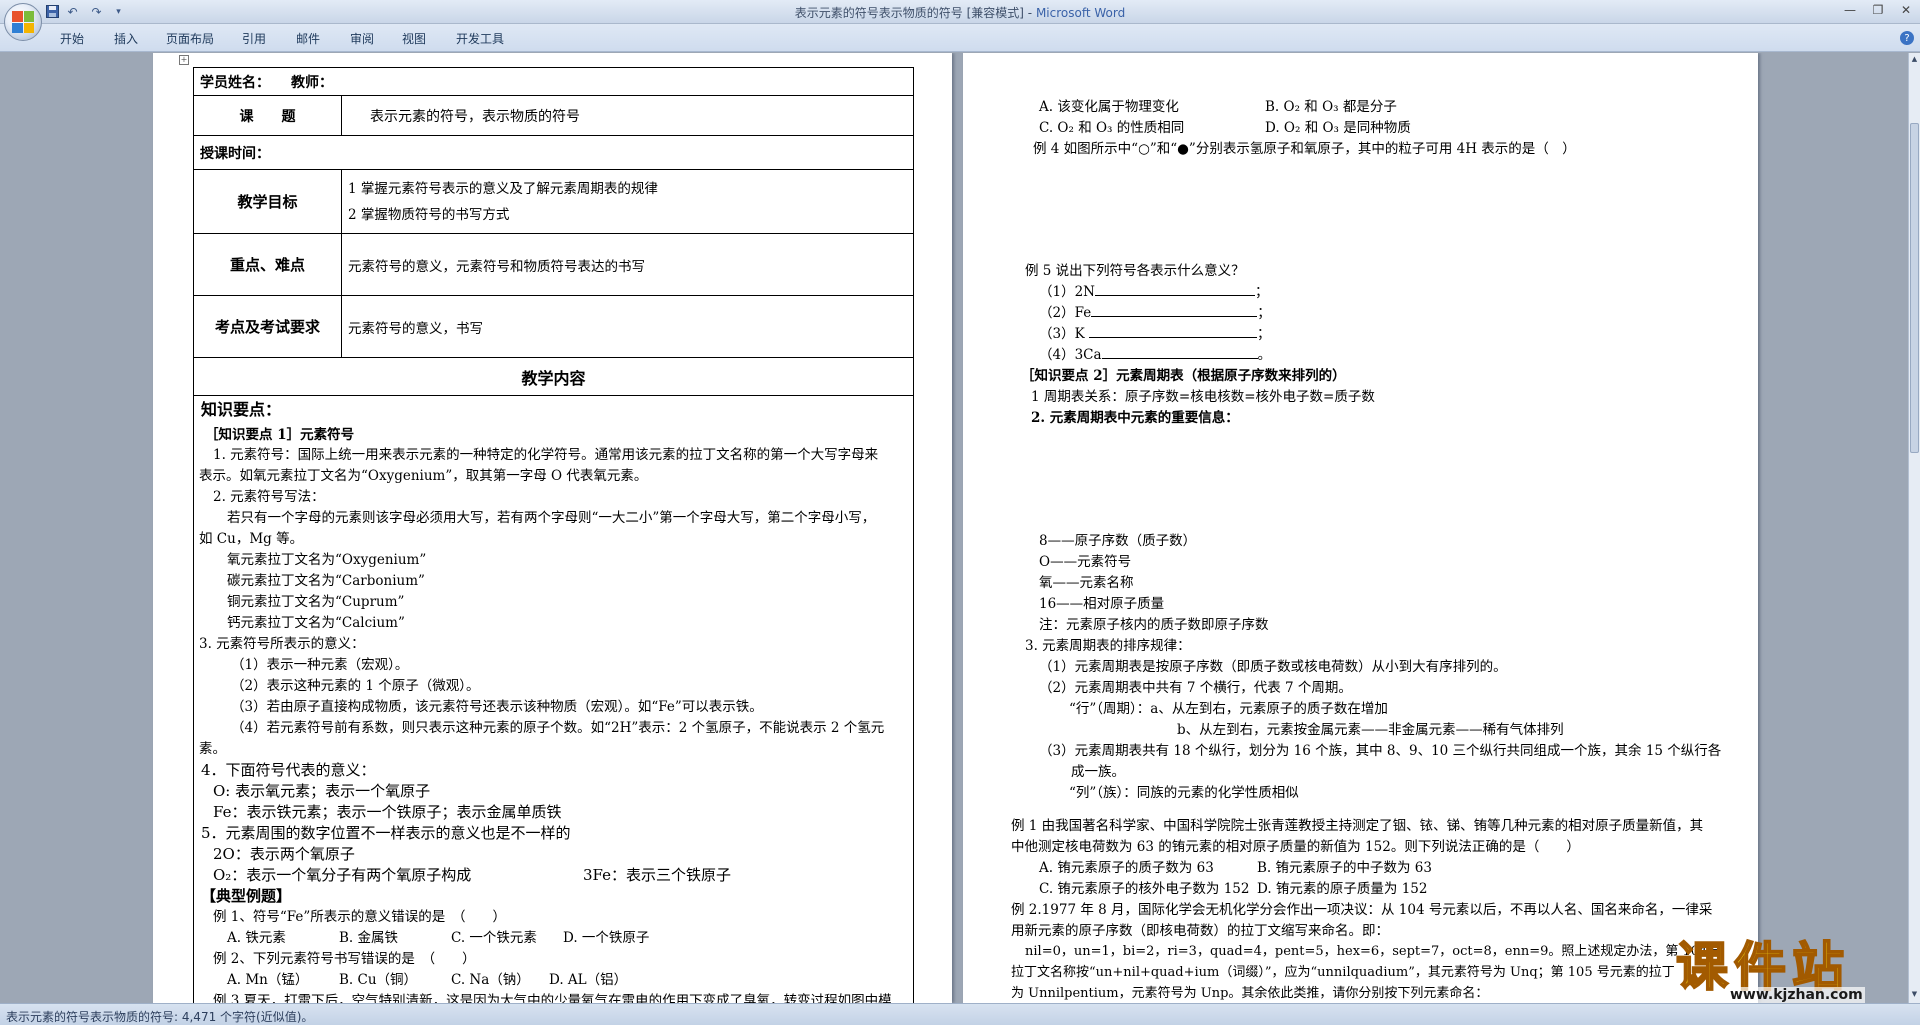  I want to click on blank-line-2: （2）Fe；, so click(1155, 313).